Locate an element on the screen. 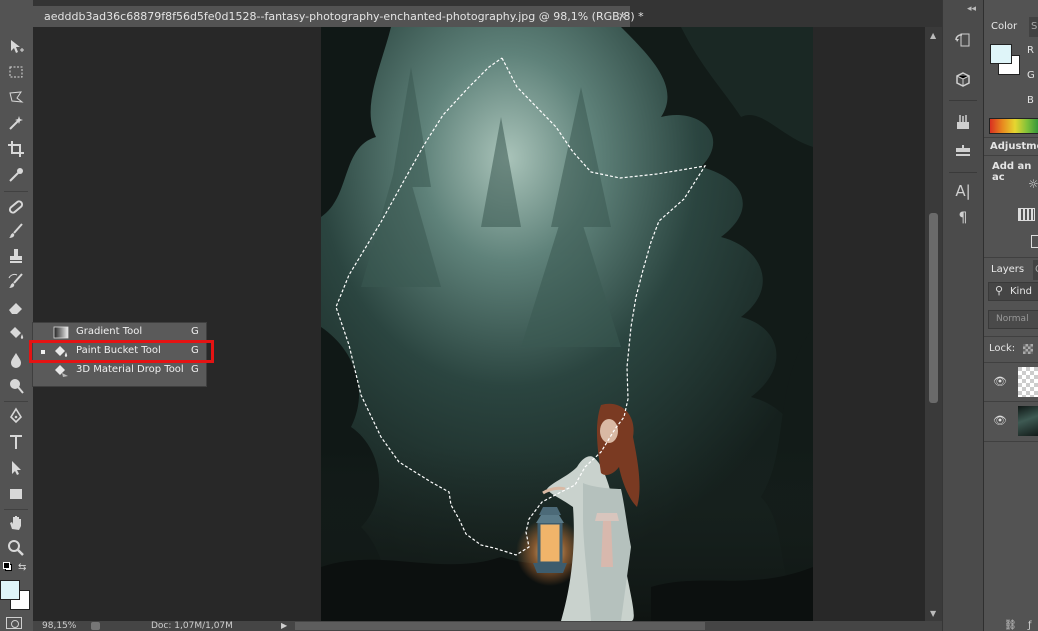 The width and height of the screenshot is (1038, 631). layers-panel-tabs: Layers C is located at coordinates (1011, 270).